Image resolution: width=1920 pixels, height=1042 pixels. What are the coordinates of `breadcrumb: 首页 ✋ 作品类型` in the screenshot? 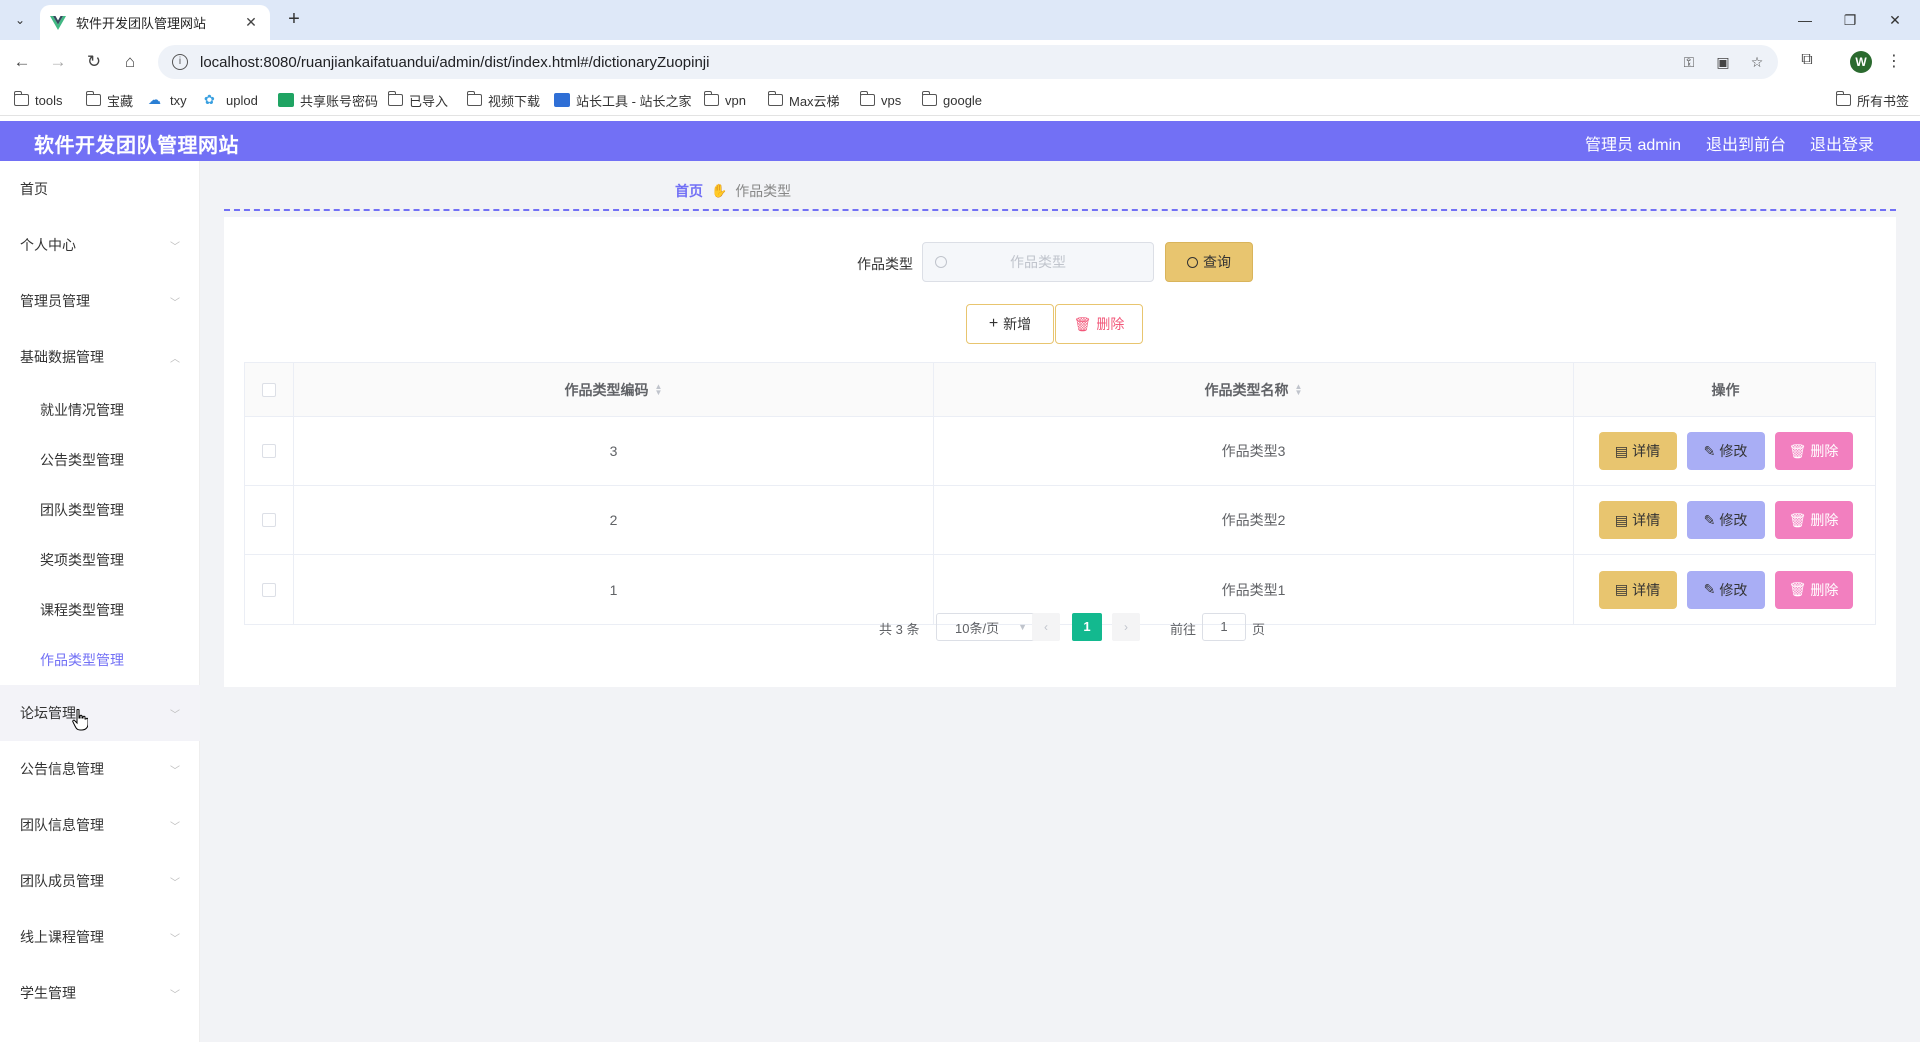 It's located at (733, 191).